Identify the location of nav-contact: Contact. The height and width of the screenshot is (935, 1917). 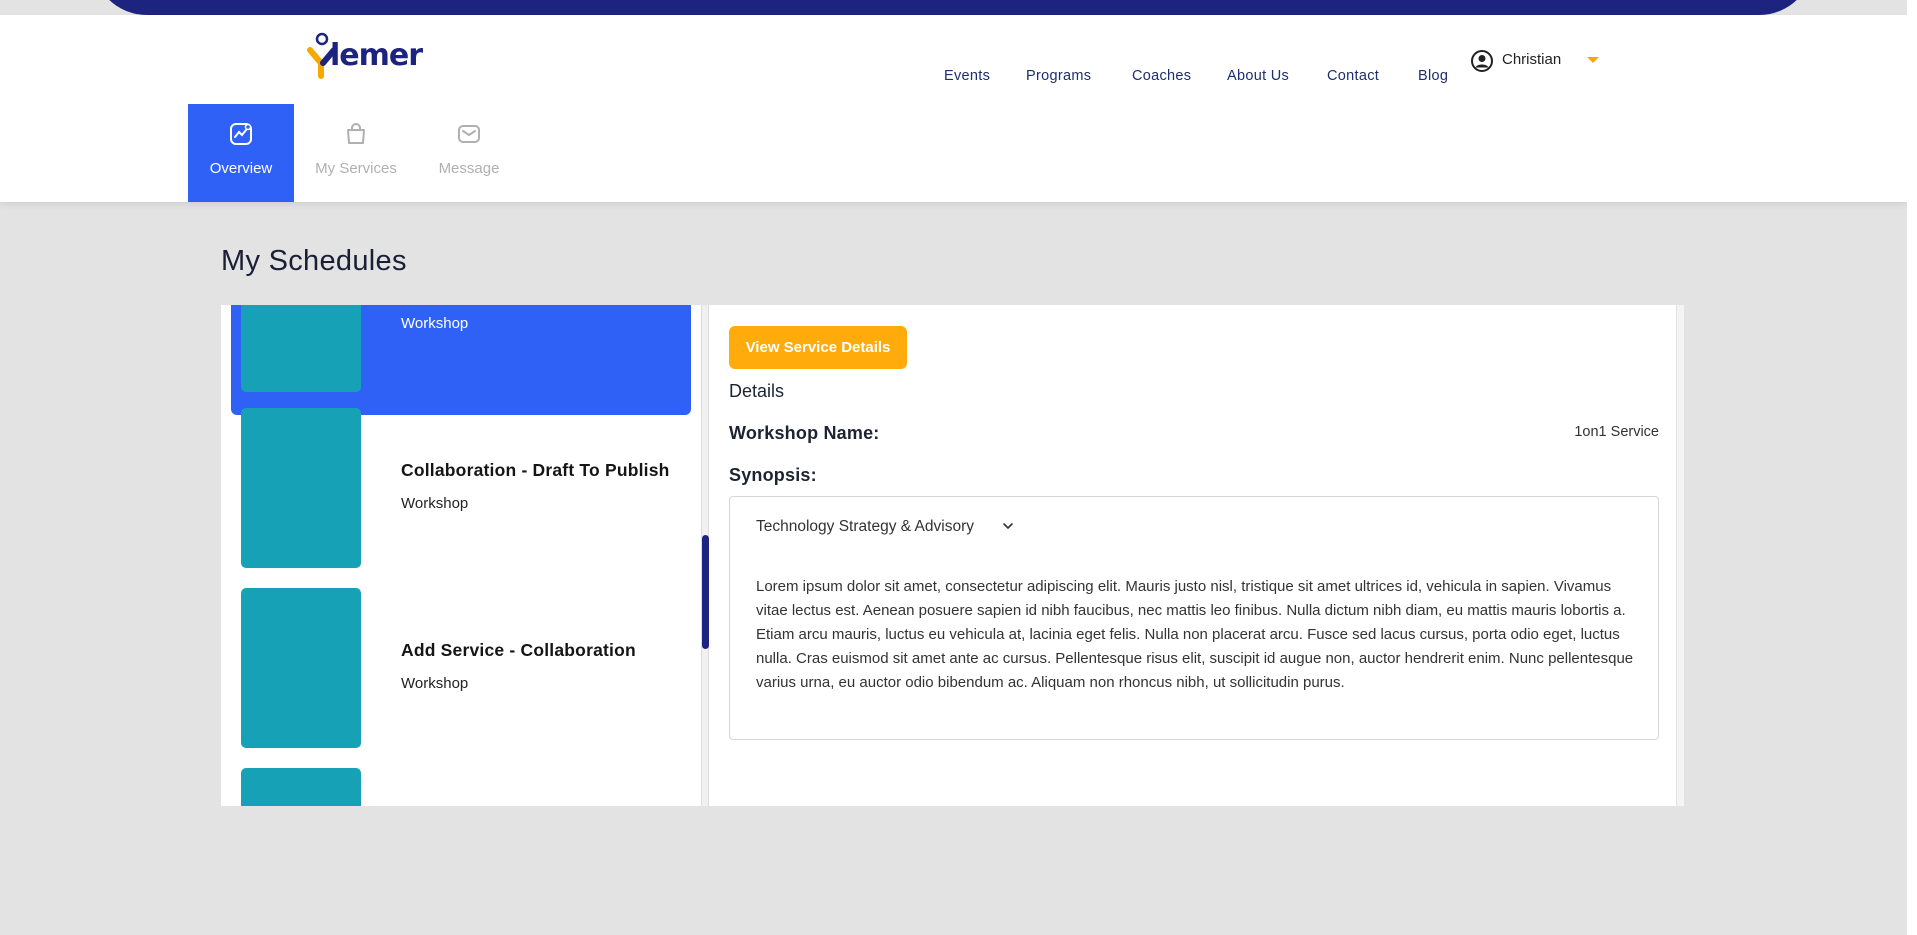
(1353, 76).